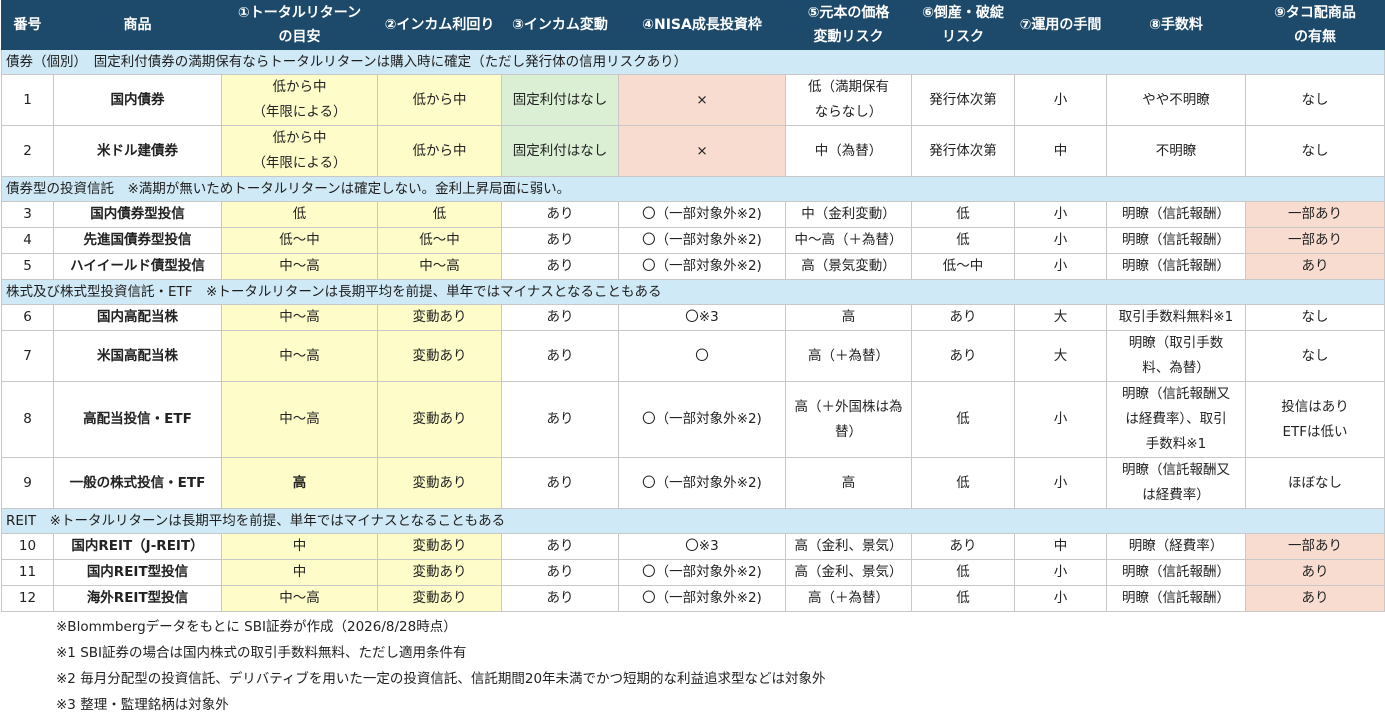 The height and width of the screenshot is (718, 1385). What do you see at coordinates (137, 240) in the screenshot?
I see `product-name: 先進国債券型投信` at bounding box center [137, 240].